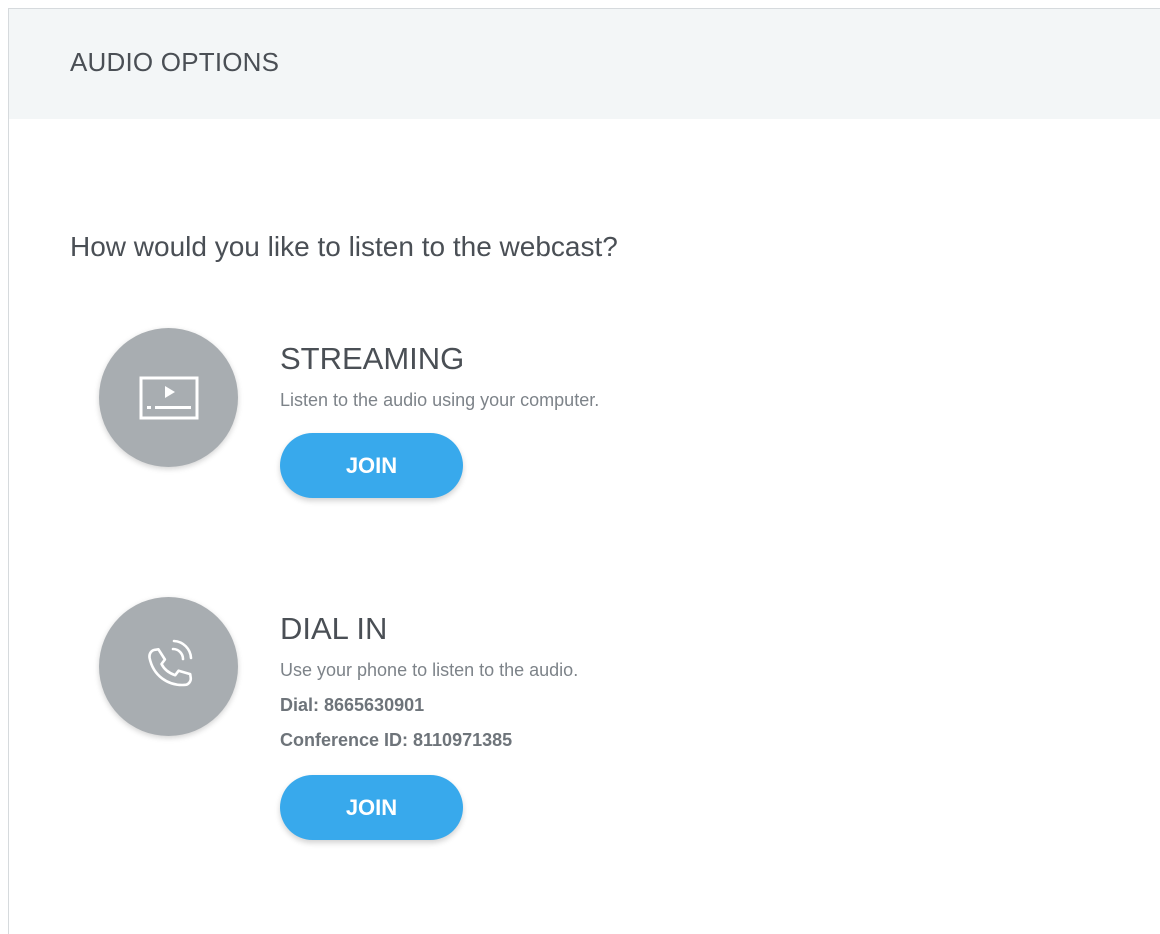  What do you see at coordinates (334, 628) in the screenshot?
I see `dial-in-title: DIAL IN` at bounding box center [334, 628].